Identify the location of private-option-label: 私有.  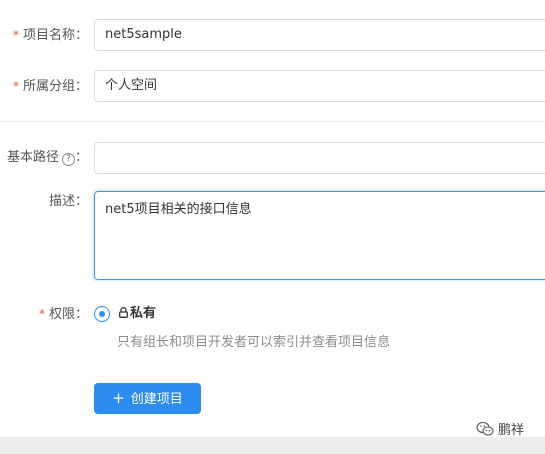
(143, 313).